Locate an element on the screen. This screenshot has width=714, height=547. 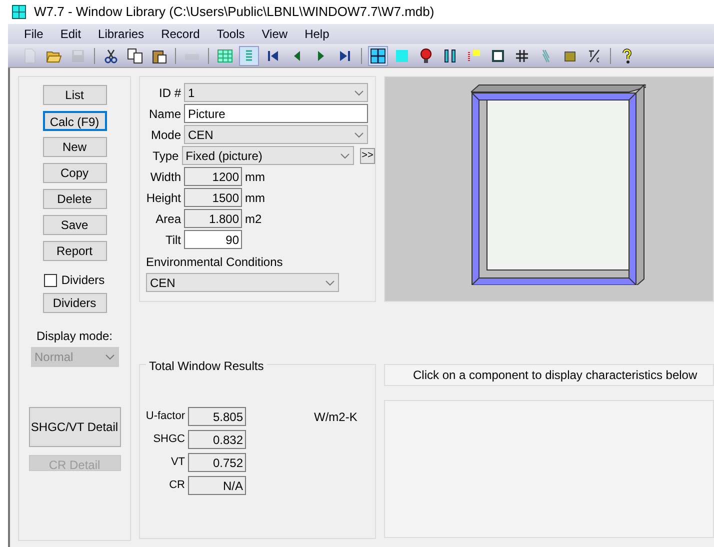
window-title: W7.7 - Window Library (C:\Users\Public\LBNL\WINDOW7.7\W7.mdb) is located at coordinates (234, 12).